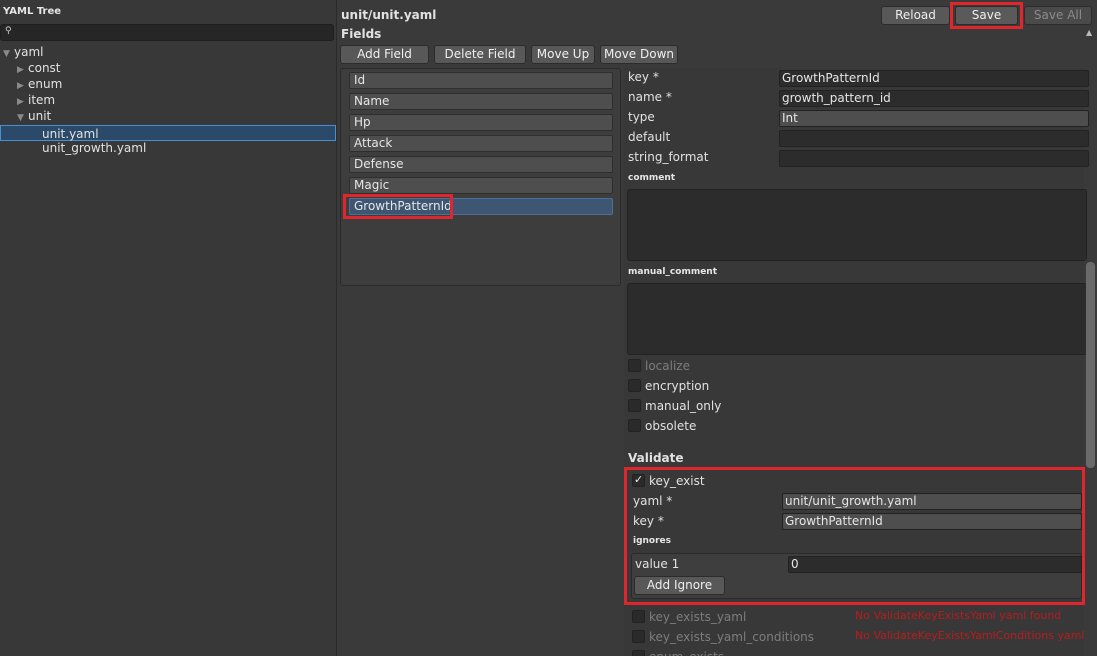  What do you see at coordinates (398, 206) in the screenshot?
I see `selected-field-highlight-box` at bounding box center [398, 206].